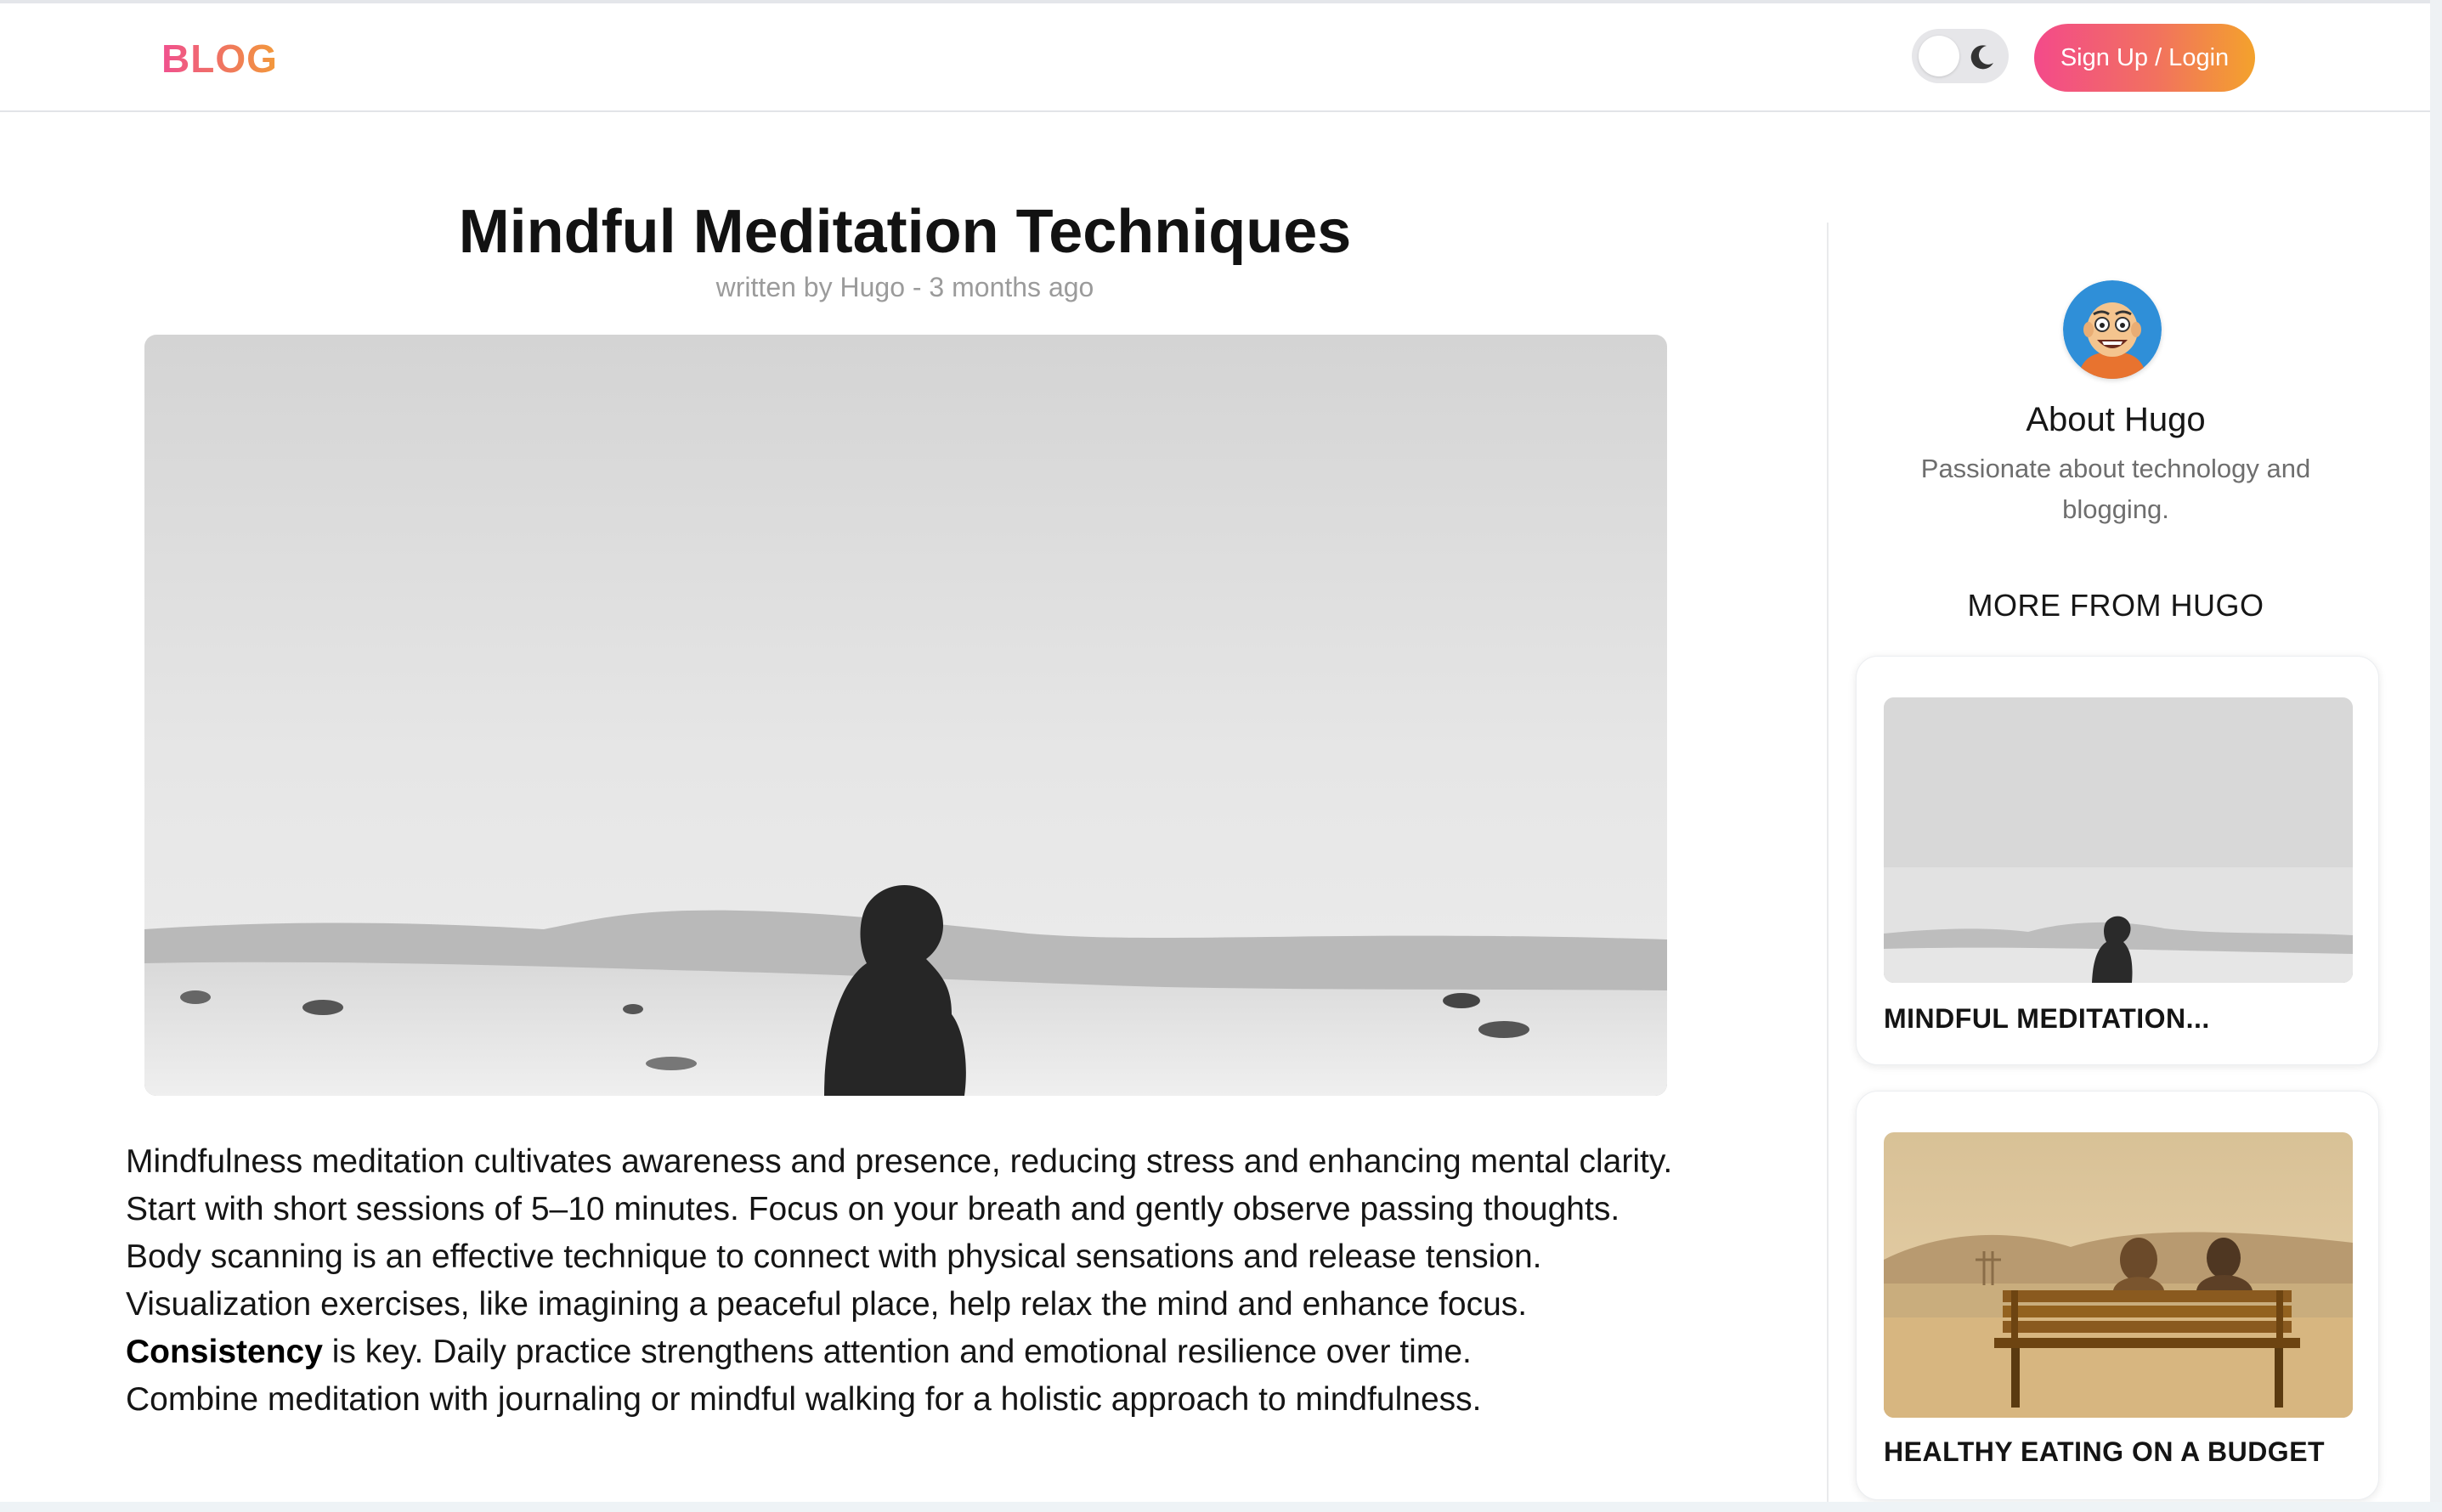 The image size is (2442, 1512). What do you see at coordinates (2436, 756) in the screenshot?
I see `window-scroll-gutter` at bounding box center [2436, 756].